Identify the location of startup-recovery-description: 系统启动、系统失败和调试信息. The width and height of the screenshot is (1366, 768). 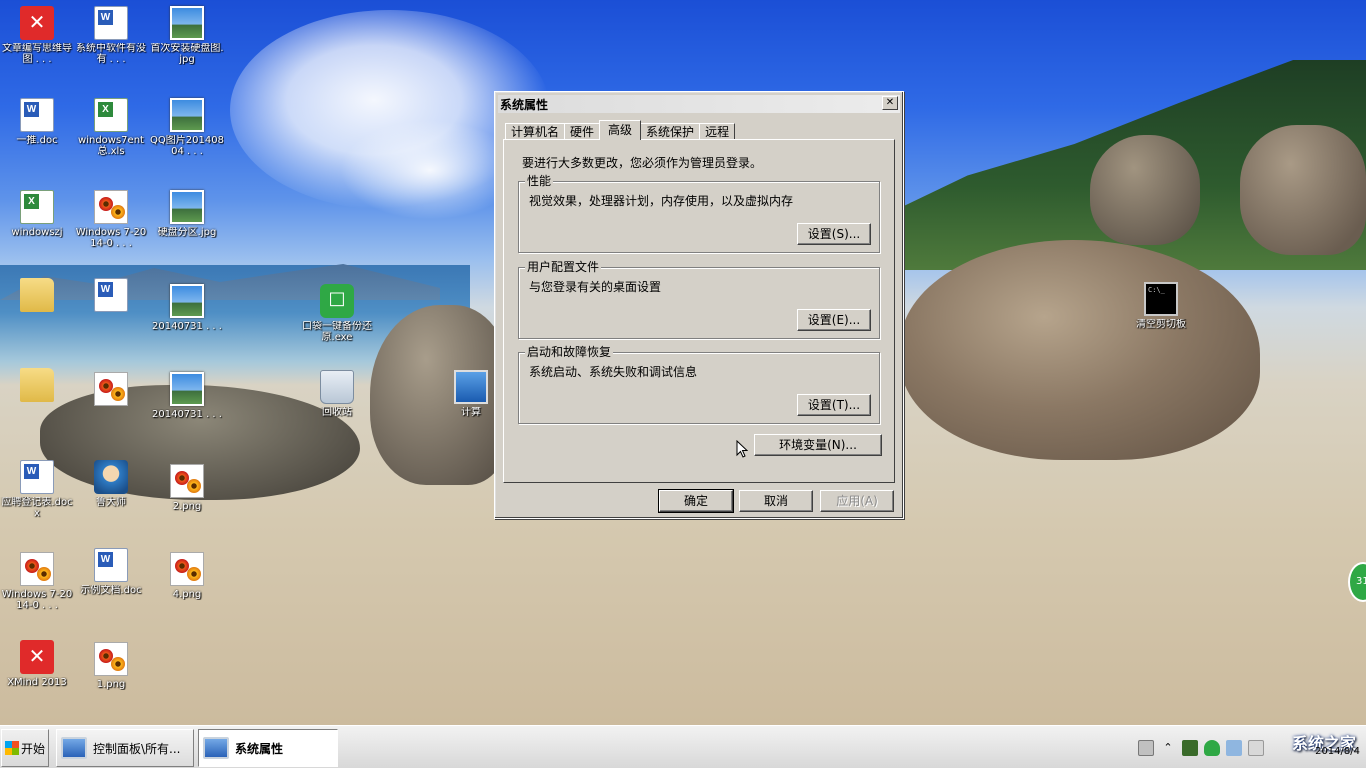
(613, 372).